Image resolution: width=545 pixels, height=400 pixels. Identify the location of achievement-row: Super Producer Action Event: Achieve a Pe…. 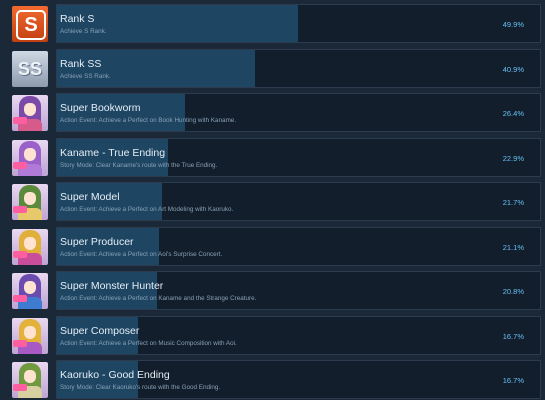
(275, 246).